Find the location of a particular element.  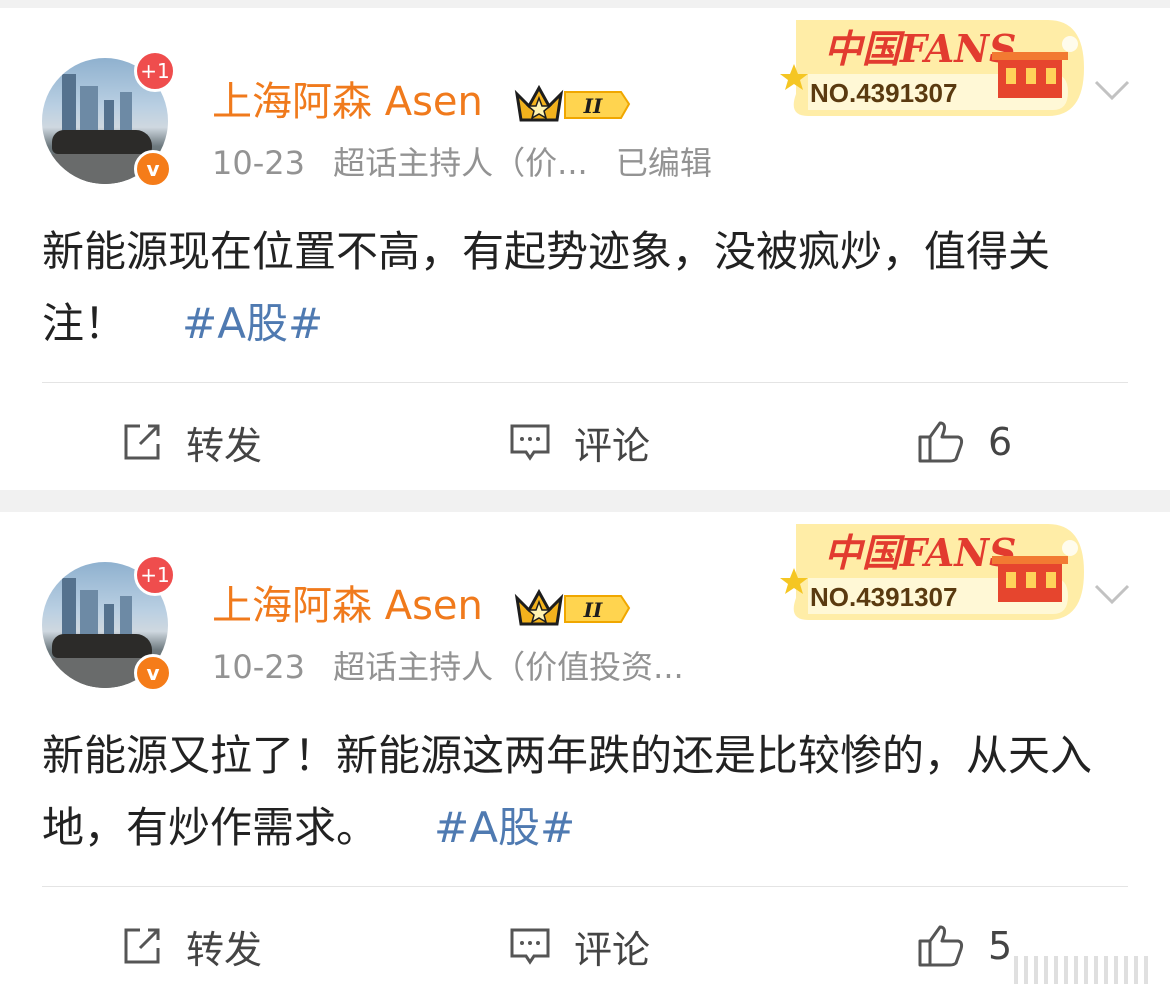

post-meta: 10-23 超话主持人（价... 已编辑 is located at coordinates (462, 163).